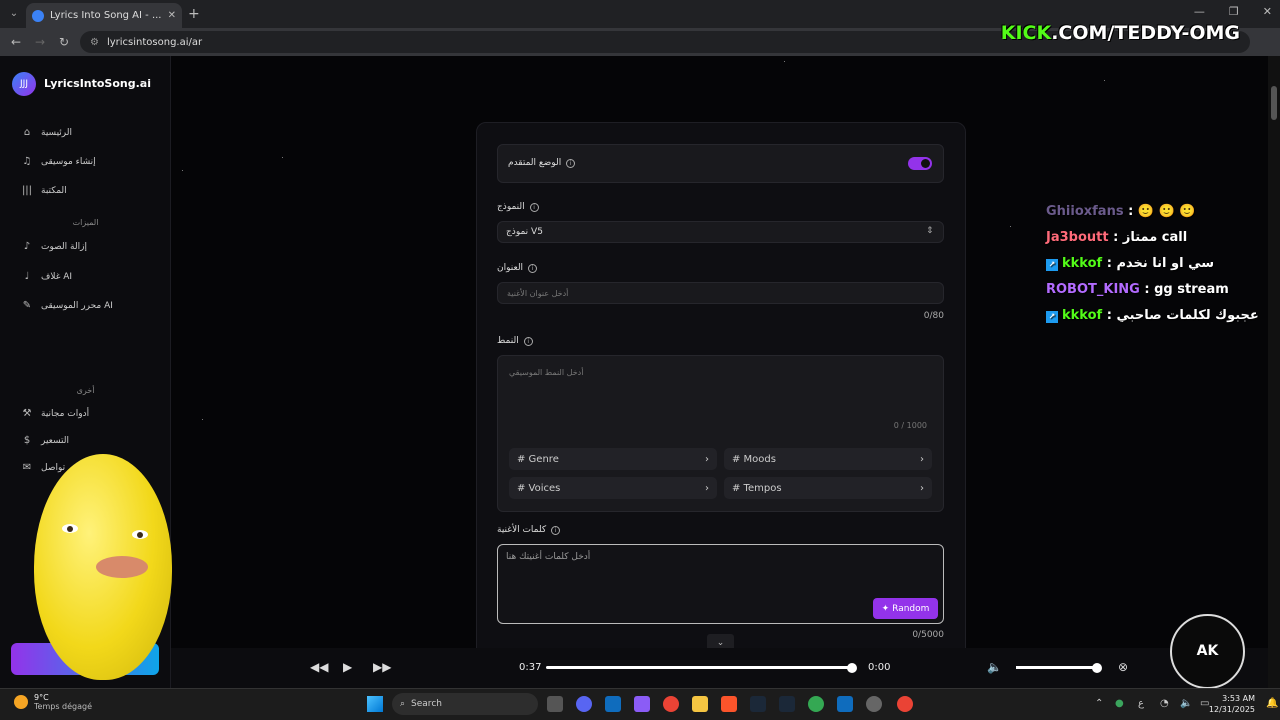 Image resolution: width=1280 pixels, height=720 pixels. What do you see at coordinates (518, 207) in the screenshot?
I see `model-label: النموذج i` at bounding box center [518, 207].